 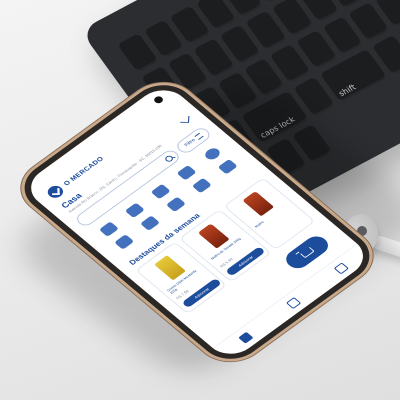 I want to click on fish-icon, so click(x=134, y=210).